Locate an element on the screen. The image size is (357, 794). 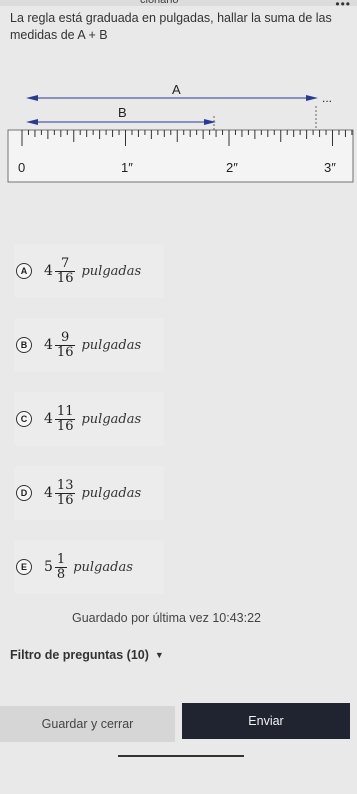
cut-title: cionario is located at coordinates (159, 3).